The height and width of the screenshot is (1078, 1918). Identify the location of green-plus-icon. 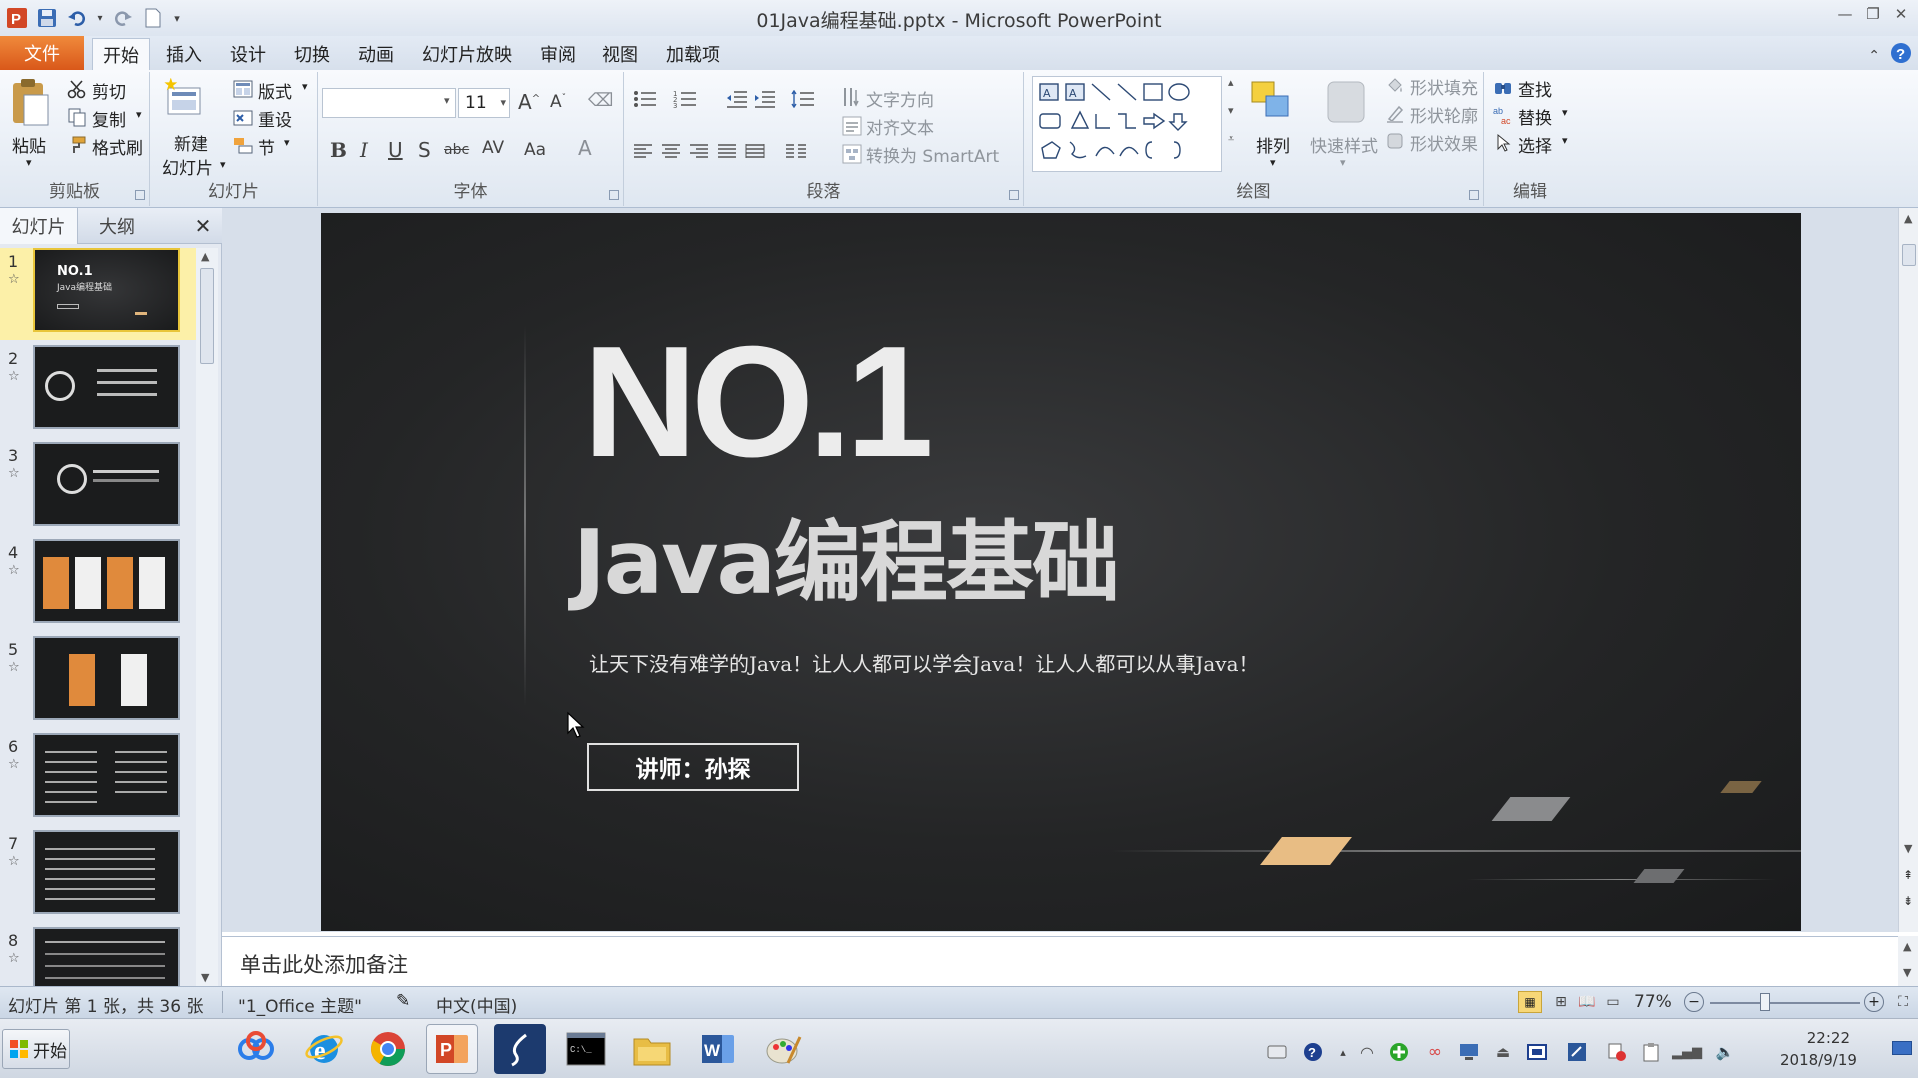
(1399, 1052).